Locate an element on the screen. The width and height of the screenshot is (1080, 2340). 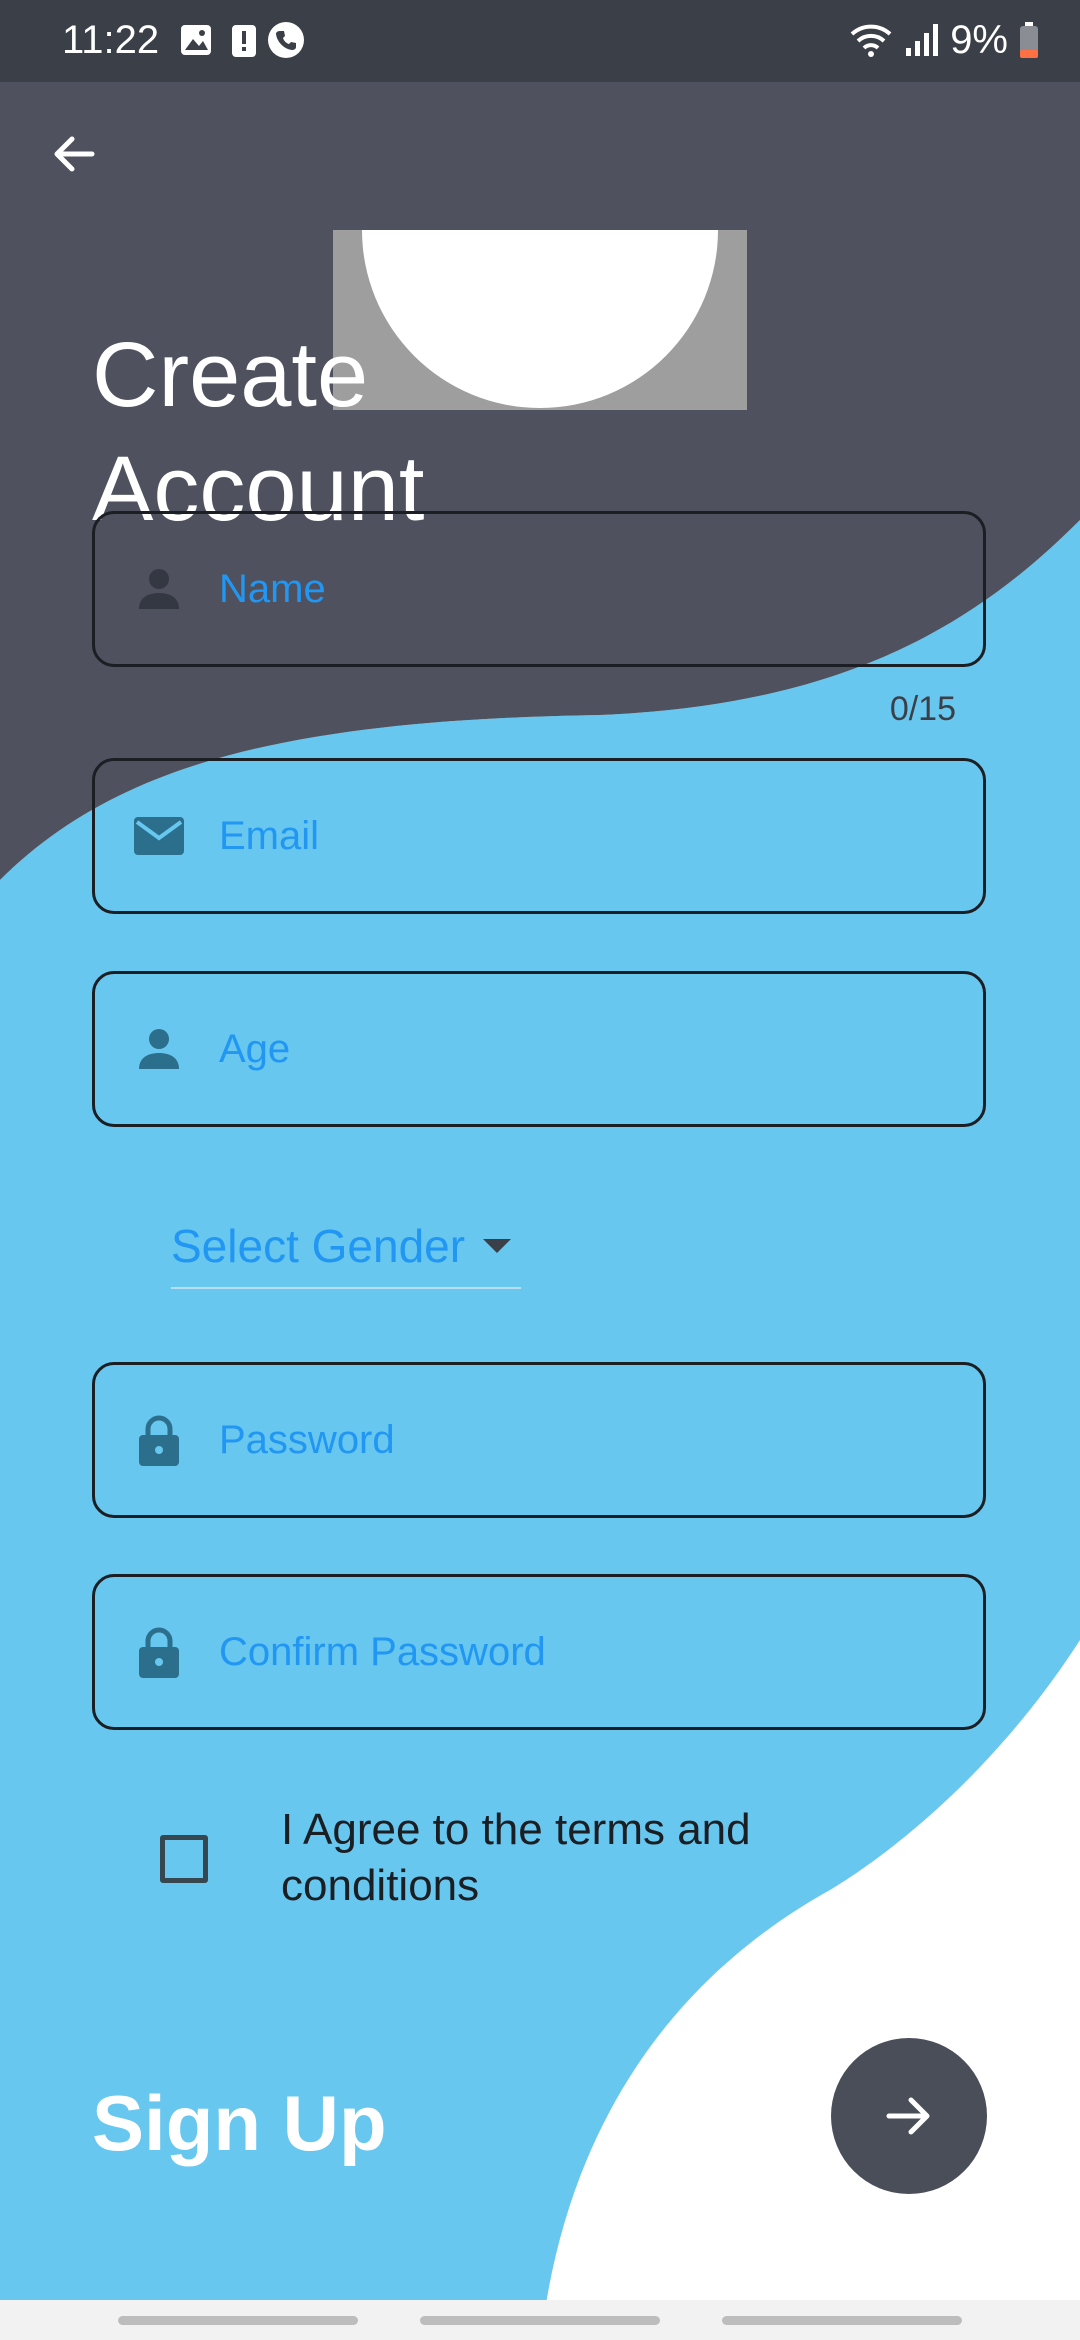
status-bar: 11:22 9% is located at coordinates (540, 41).